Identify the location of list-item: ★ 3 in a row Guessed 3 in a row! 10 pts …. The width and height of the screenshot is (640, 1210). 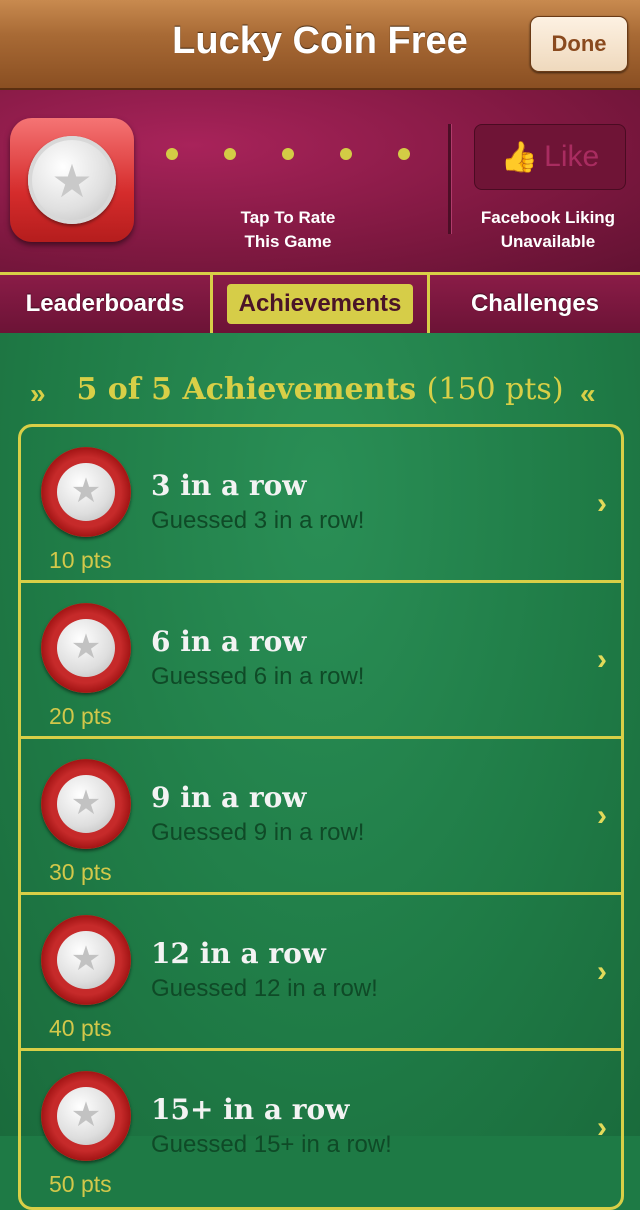
(321, 505).